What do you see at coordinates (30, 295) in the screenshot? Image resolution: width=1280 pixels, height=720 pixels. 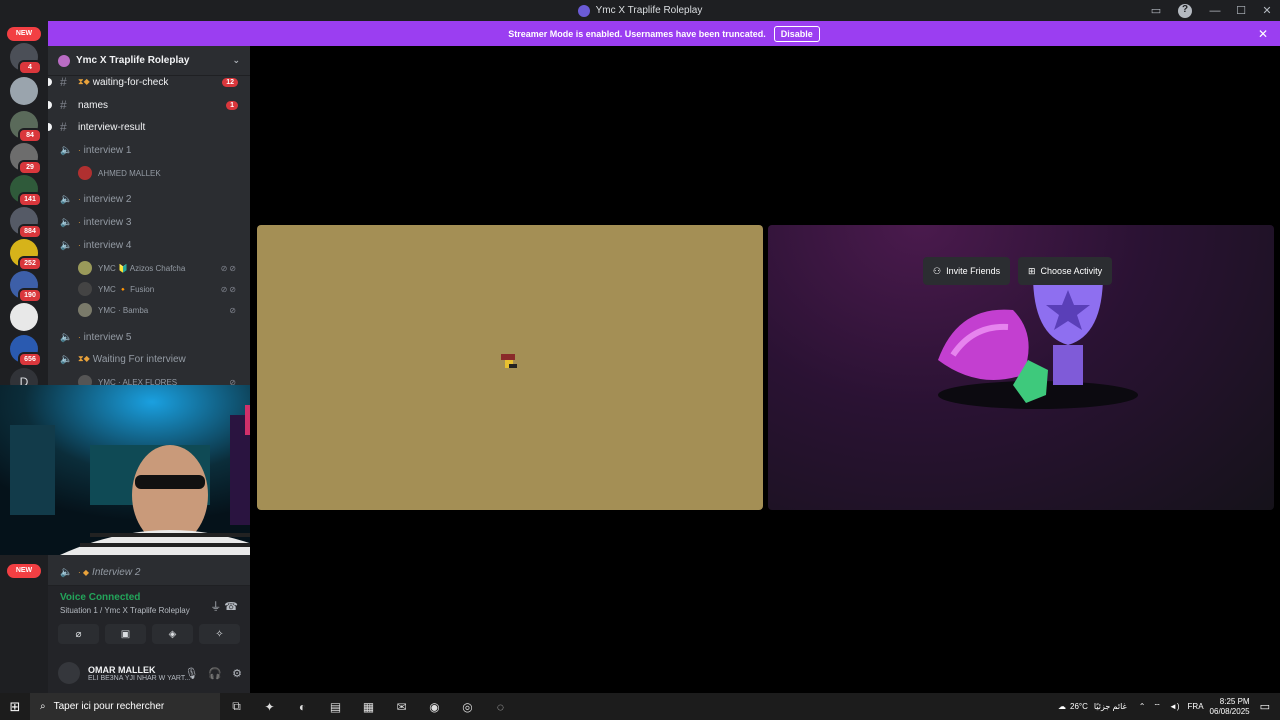 I see `mention-badge: 190` at bounding box center [30, 295].